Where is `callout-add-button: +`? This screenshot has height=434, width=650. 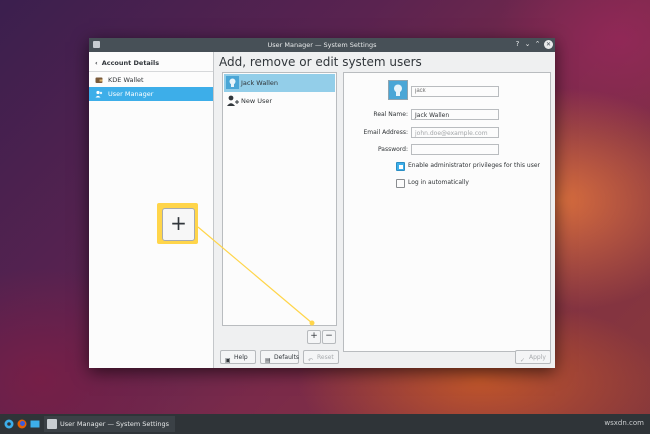 callout-add-button: + is located at coordinates (178, 224).